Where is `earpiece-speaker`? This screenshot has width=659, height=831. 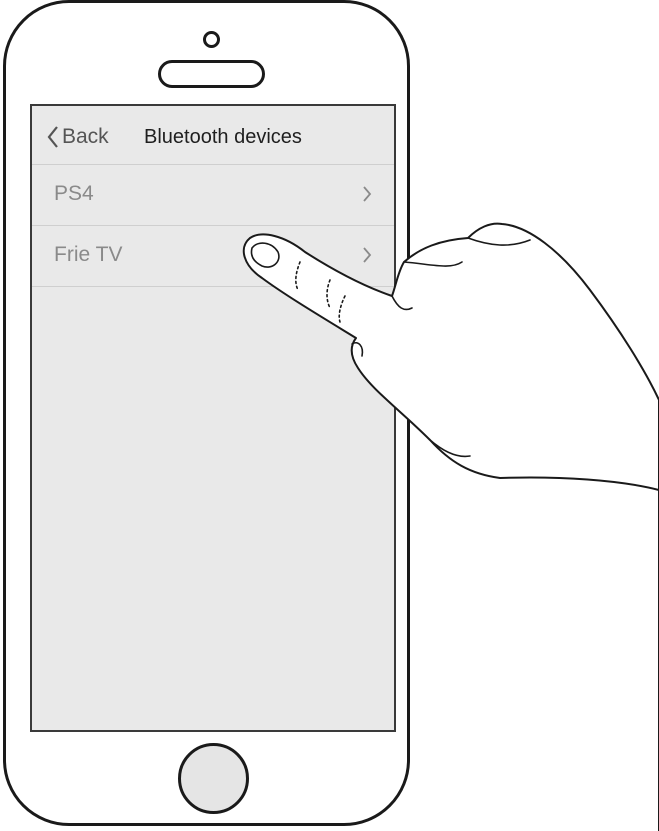
earpiece-speaker is located at coordinates (211, 74).